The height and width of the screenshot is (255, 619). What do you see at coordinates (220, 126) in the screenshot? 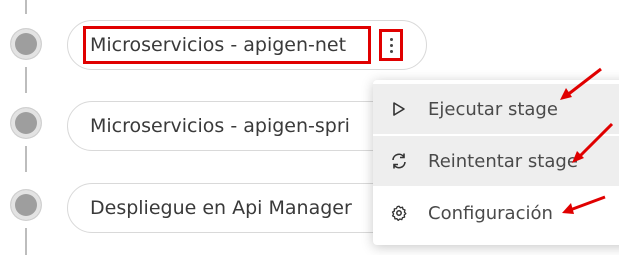
I see `stage-label: Microservicios - apigen-spri` at bounding box center [220, 126].